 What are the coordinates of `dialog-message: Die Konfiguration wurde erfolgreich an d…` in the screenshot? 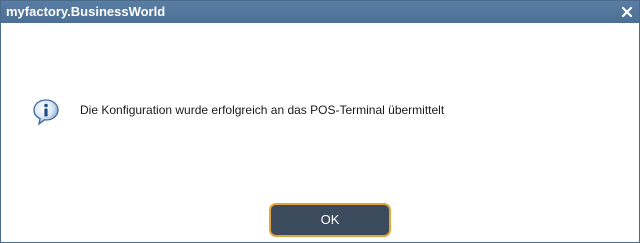 It's located at (262, 110).